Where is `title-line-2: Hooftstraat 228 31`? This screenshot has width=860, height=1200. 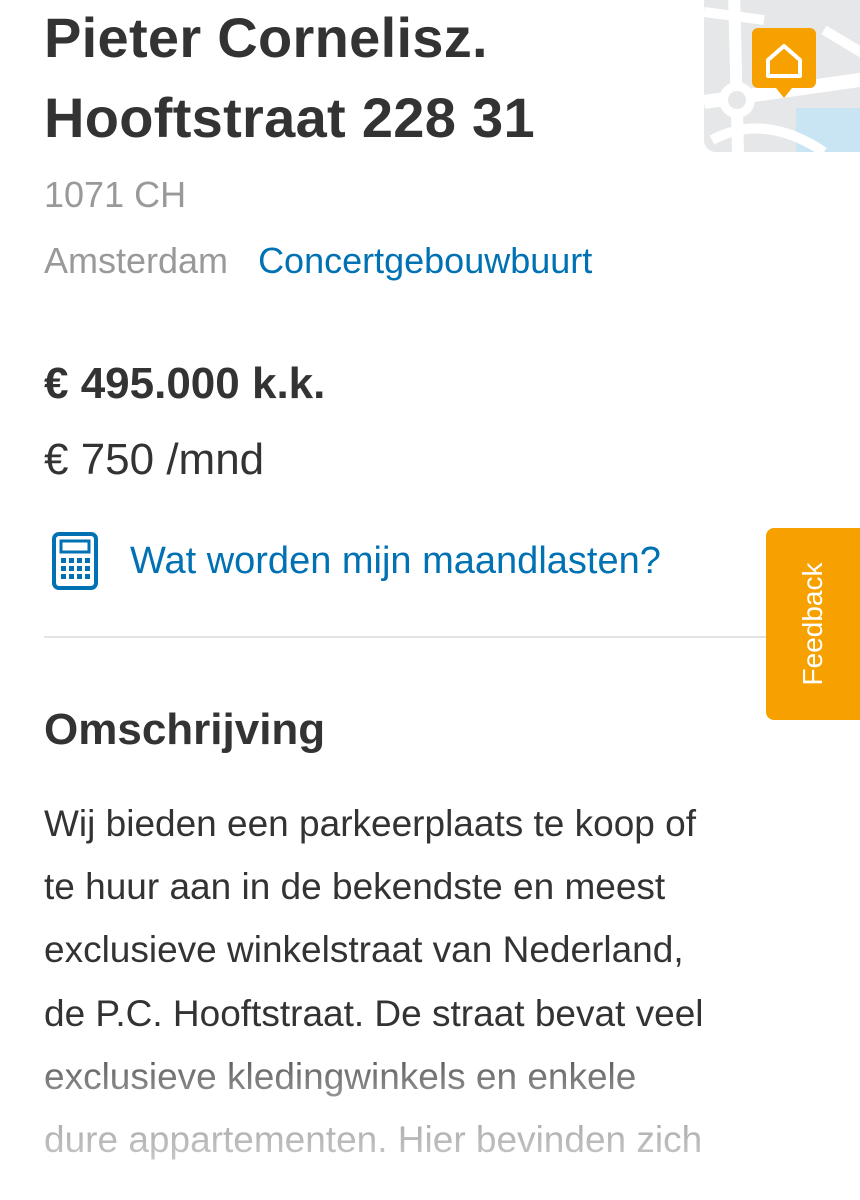 title-line-2: Hooftstraat 228 31 is located at coordinates (289, 117).